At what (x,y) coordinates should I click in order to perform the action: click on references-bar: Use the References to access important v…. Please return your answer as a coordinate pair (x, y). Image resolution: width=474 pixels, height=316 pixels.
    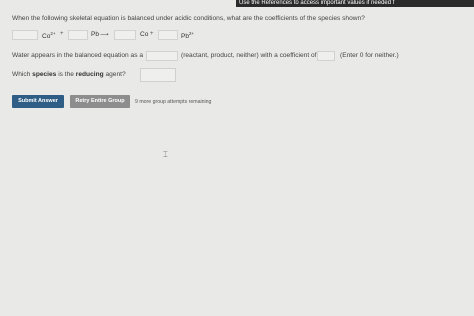
    Looking at the image, I should click on (355, 3).